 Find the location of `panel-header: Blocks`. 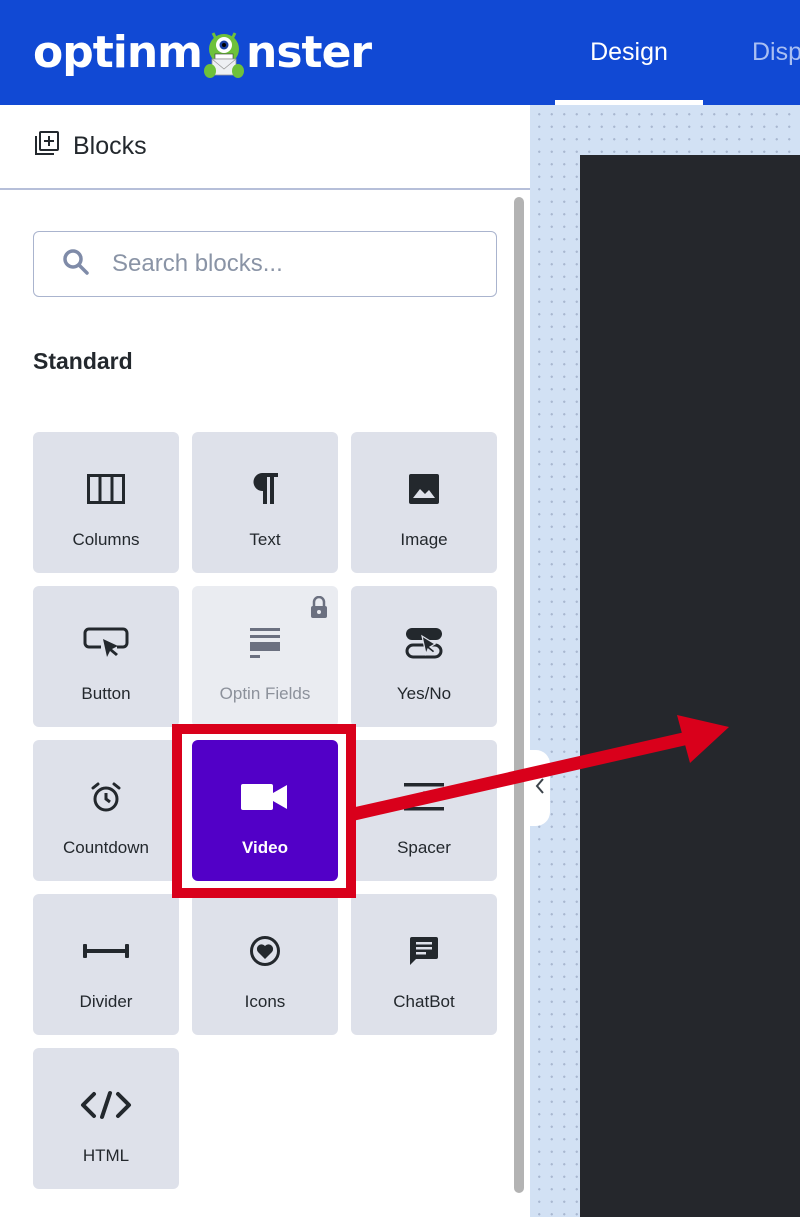

panel-header: Blocks is located at coordinates (265, 147).